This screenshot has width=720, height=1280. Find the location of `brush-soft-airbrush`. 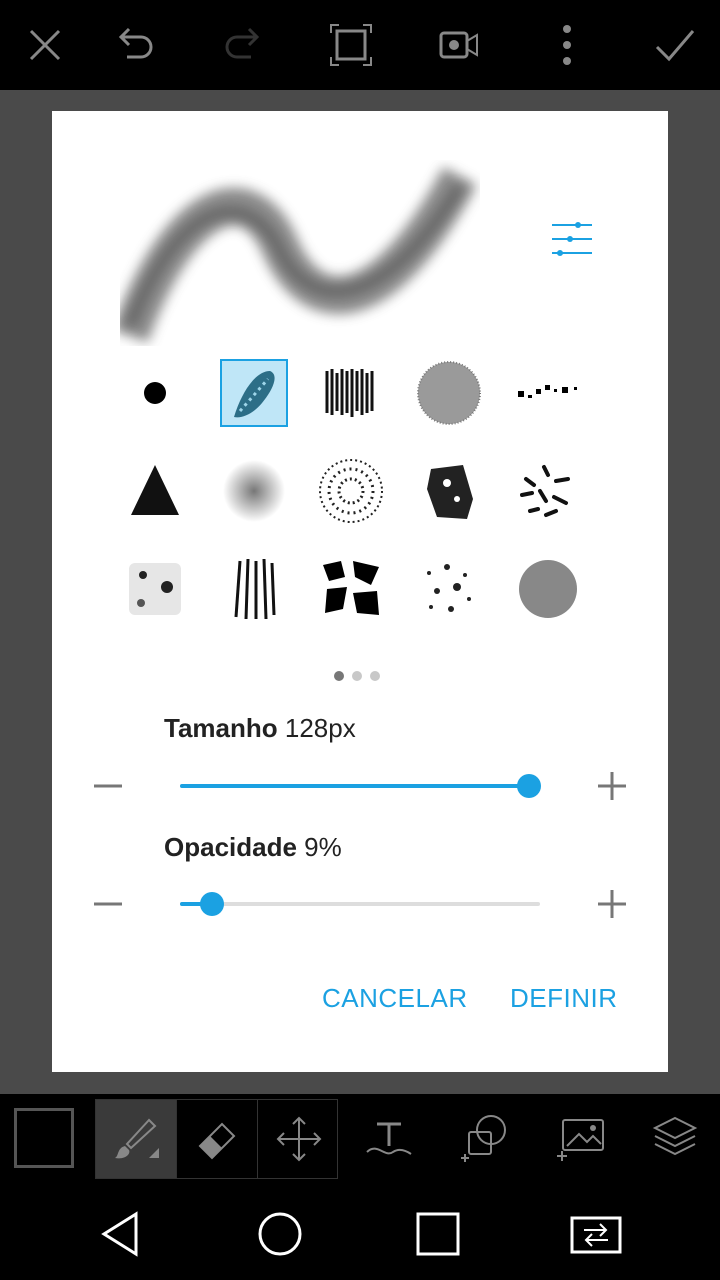

brush-soft-airbrush is located at coordinates (254, 491).